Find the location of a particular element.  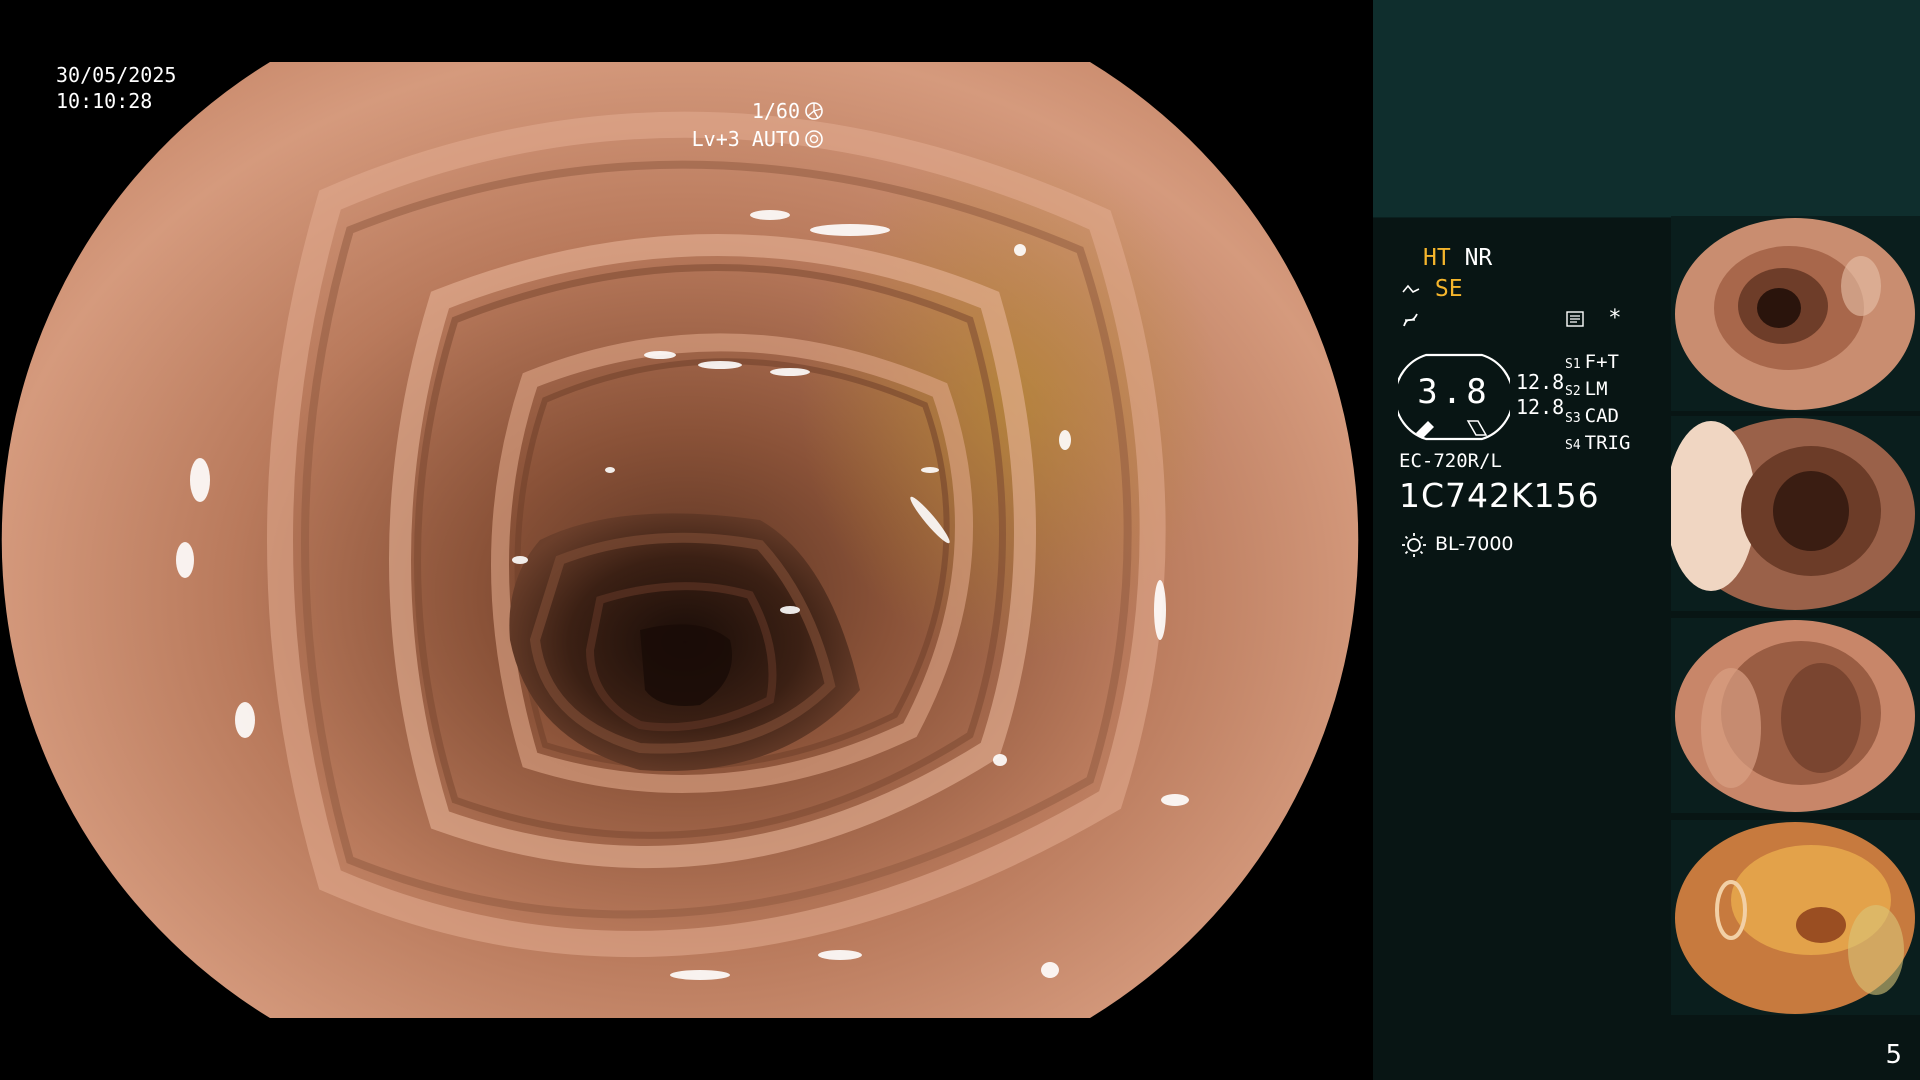

level-mode-text: Lv+3 AUTO is located at coordinates (745, 139).